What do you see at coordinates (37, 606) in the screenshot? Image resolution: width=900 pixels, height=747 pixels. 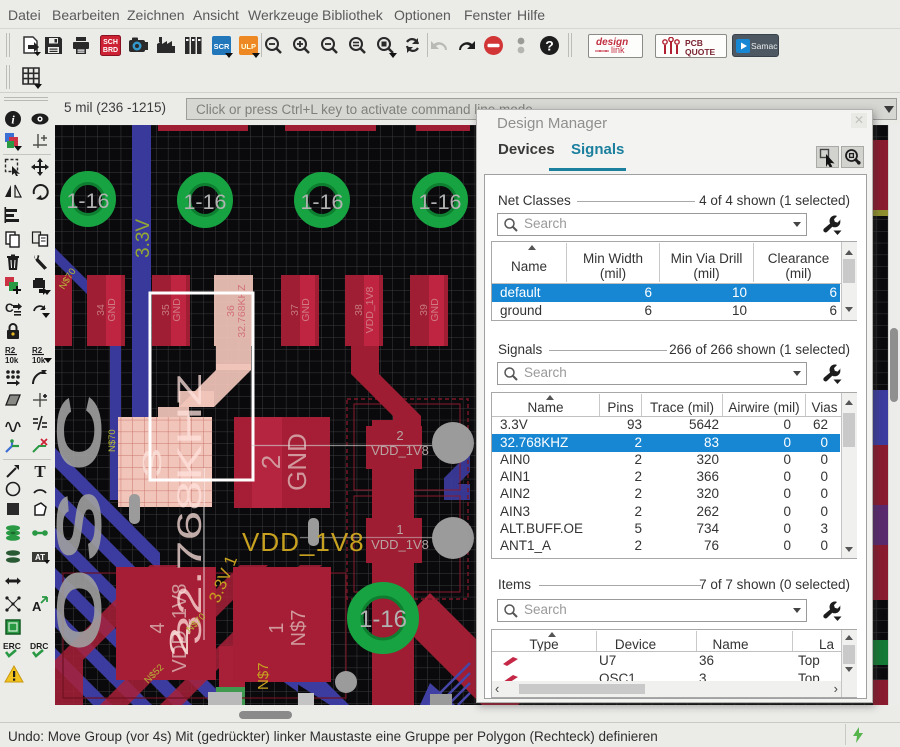 I see `svg-text: A` at bounding box center [37, 606].